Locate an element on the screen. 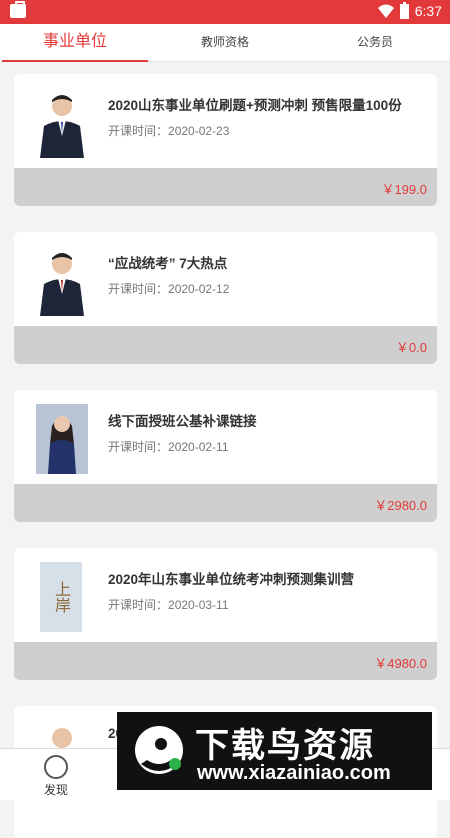 The image size is (450, 838). nav-discover: 发现 is located at coordinates (56, 776).